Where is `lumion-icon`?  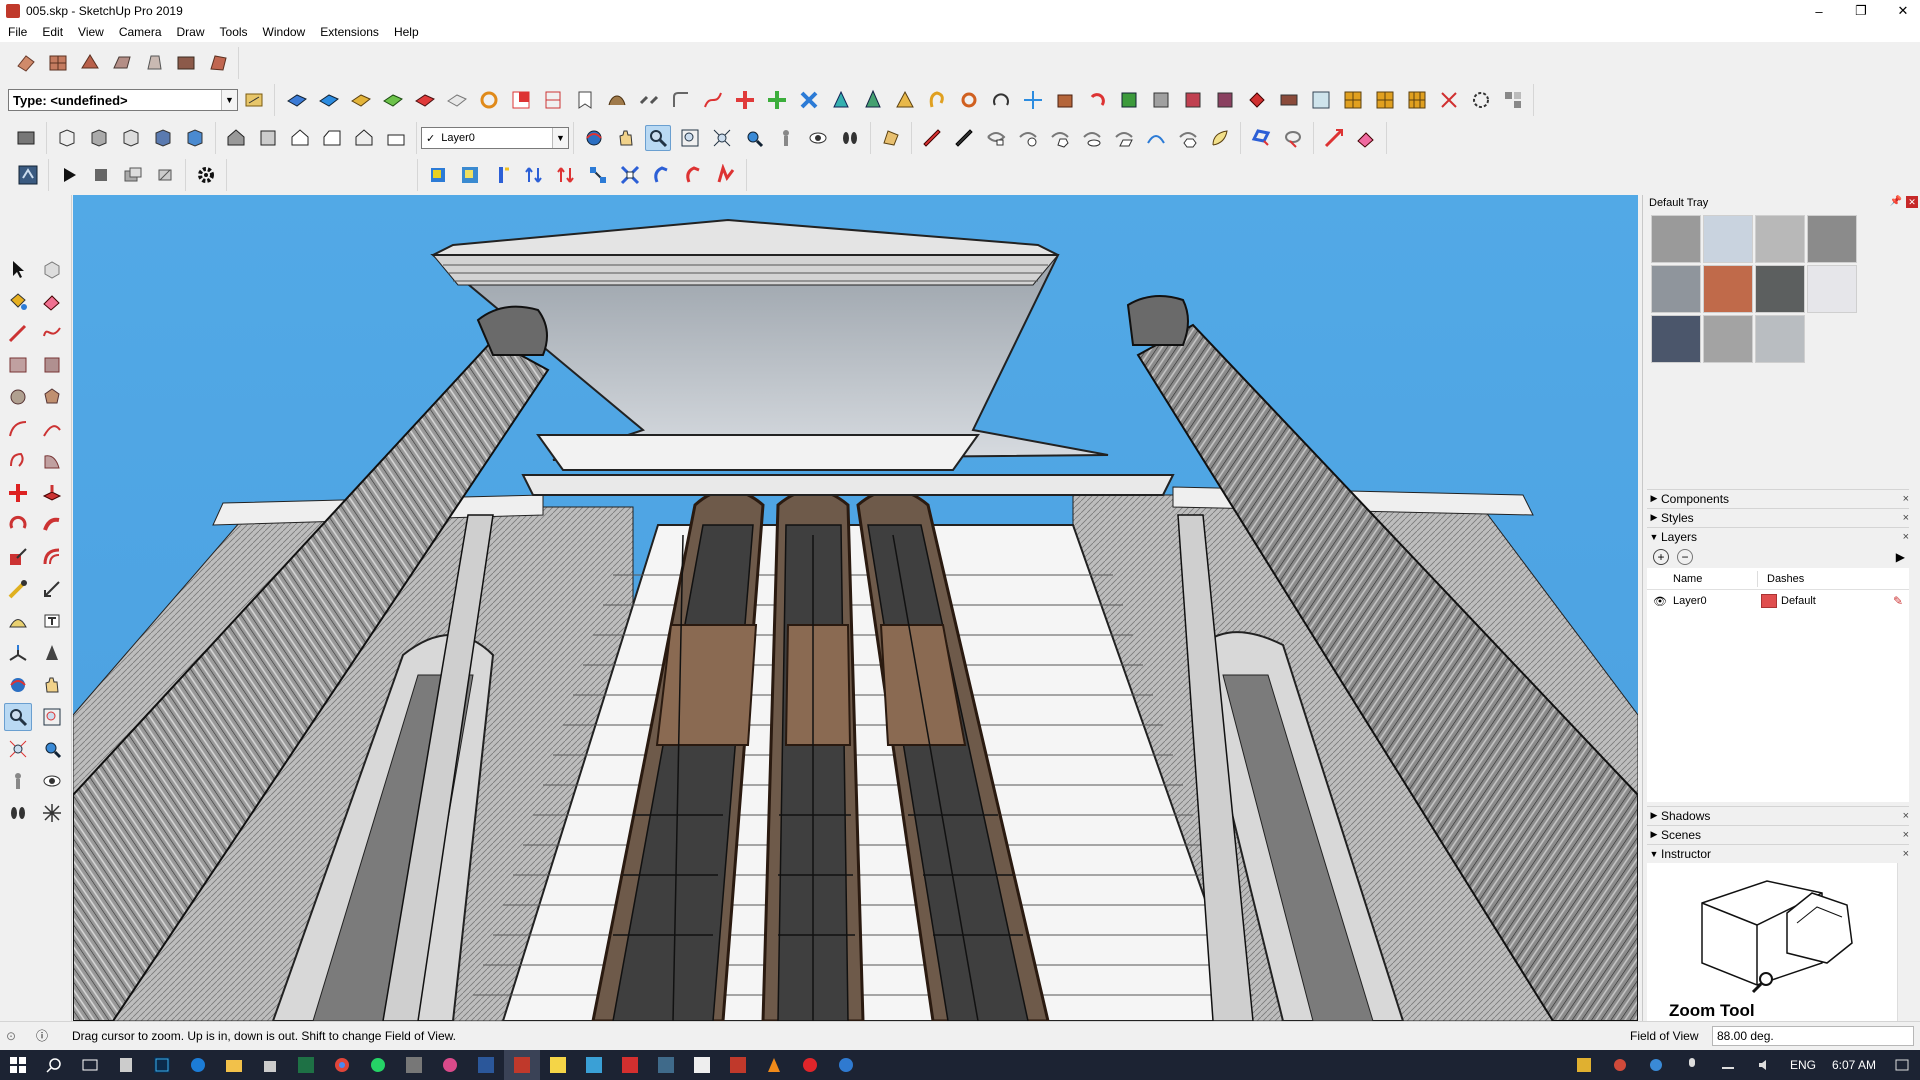
lumion-icon is located at coordinates (28, 175).